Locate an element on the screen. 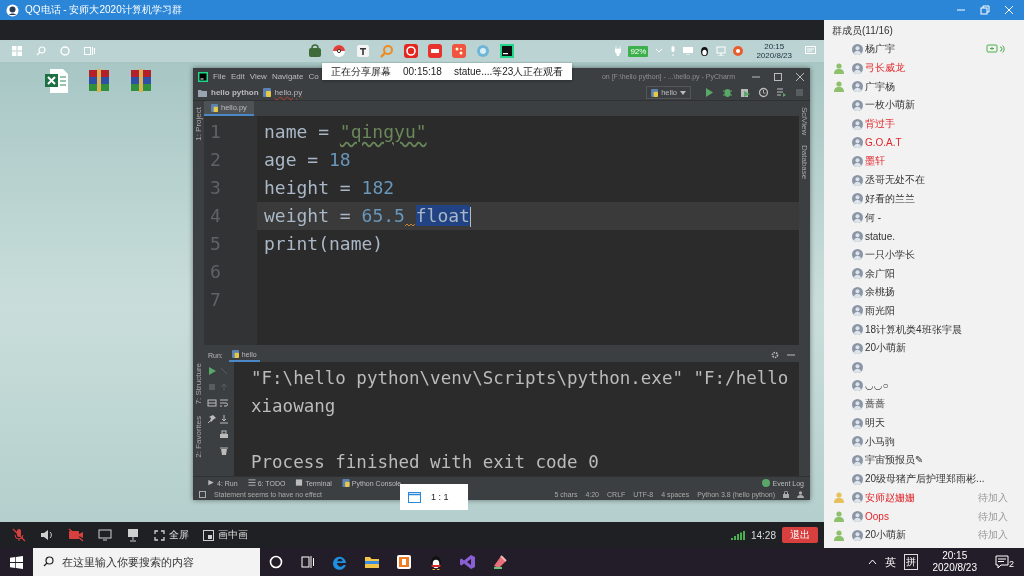 The height and width of the screenshot is (576, 1024). wrap-icon is located at coordinates (224, 403).